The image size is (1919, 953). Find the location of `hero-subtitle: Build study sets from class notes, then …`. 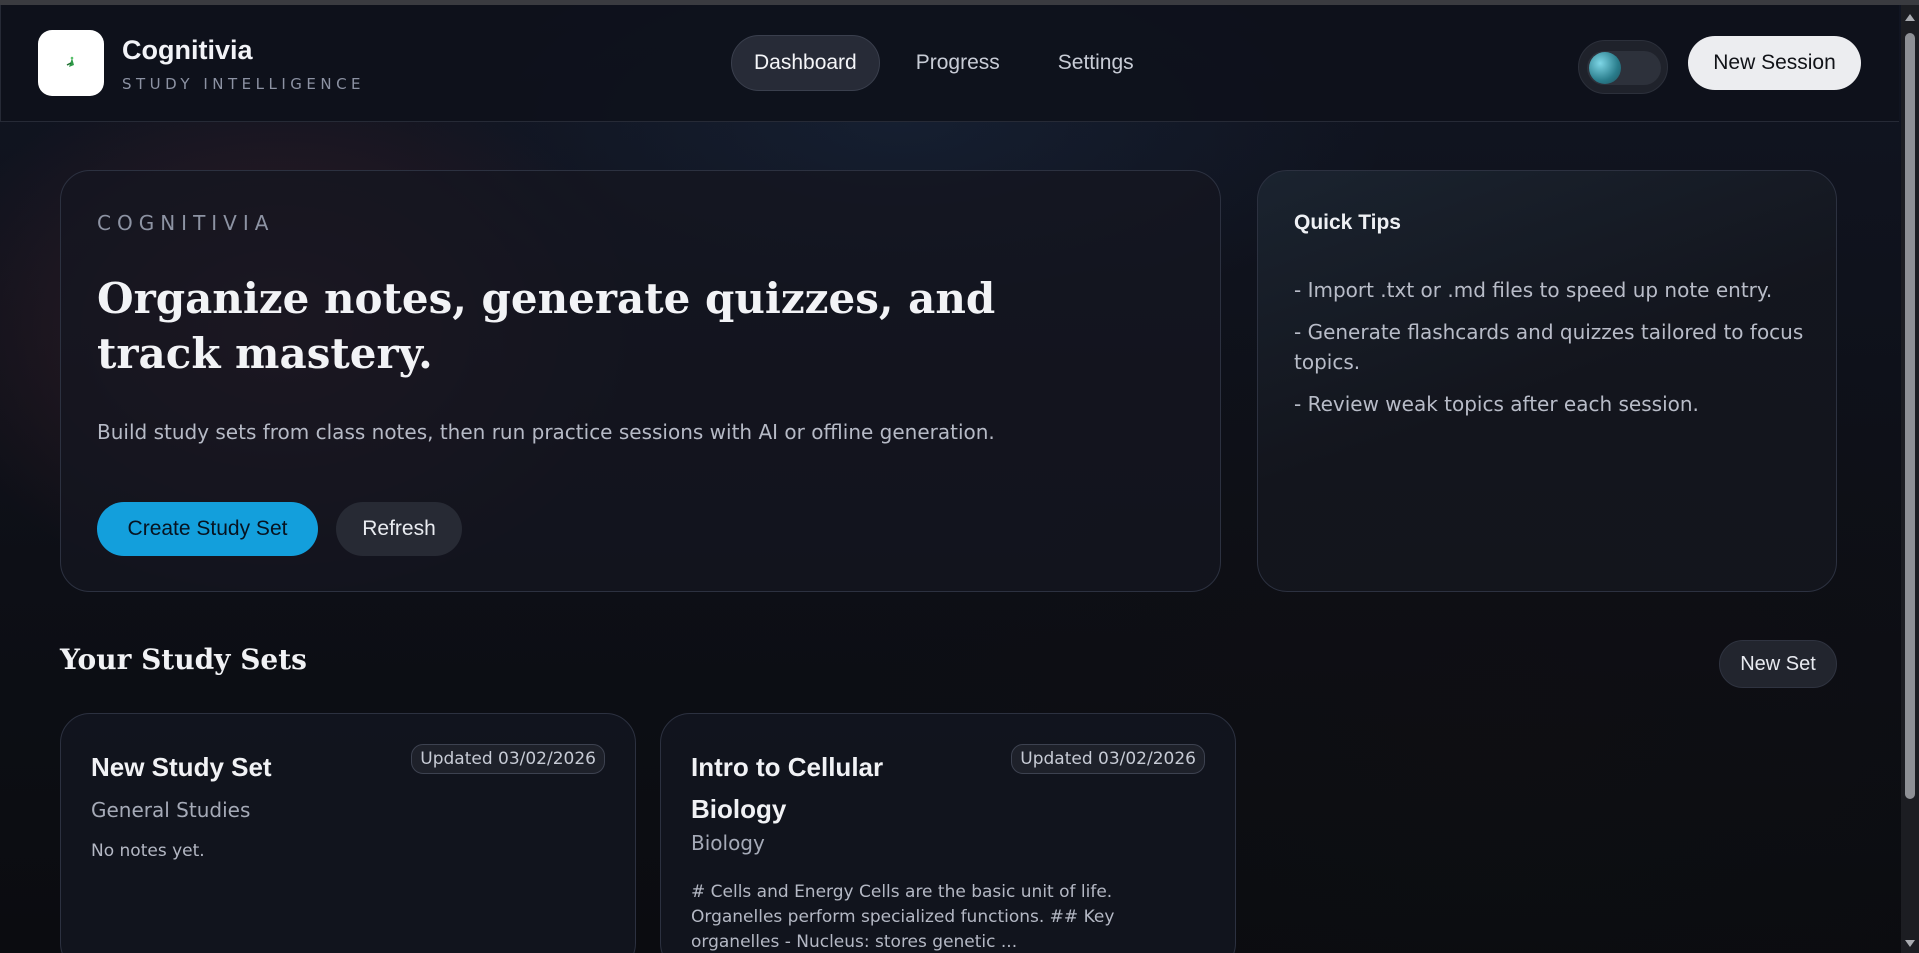

hero-subtitle: Build study sets from class notes, then … is located at coordinates (546, 432).